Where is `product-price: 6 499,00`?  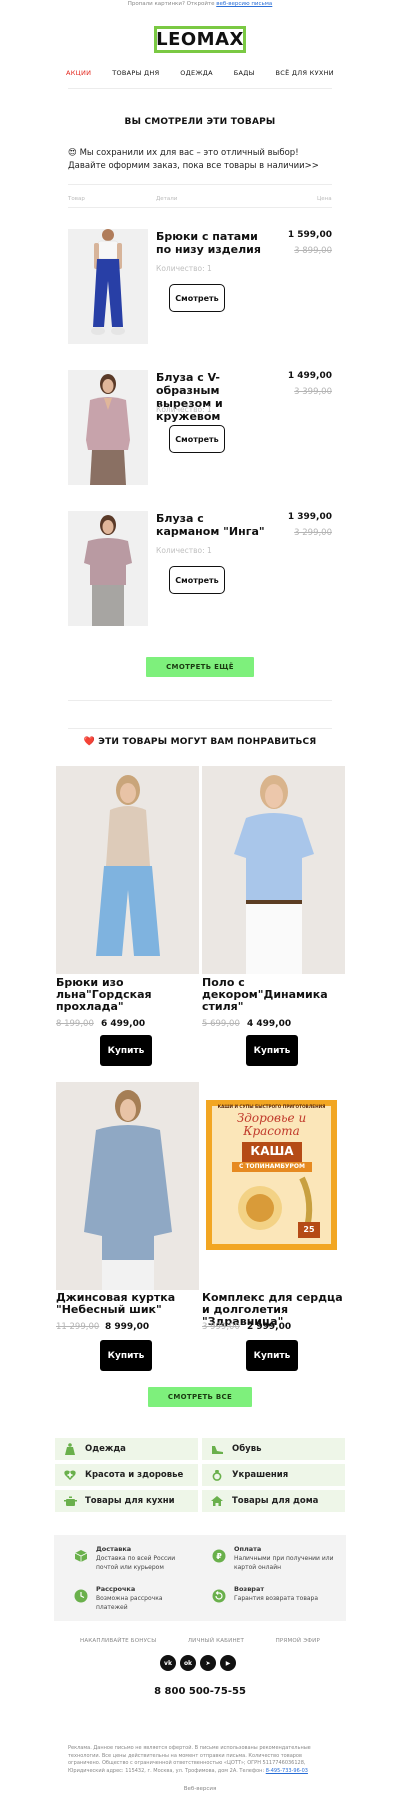 product-price: 6 499,00 is located at coordinates (123, 1024).